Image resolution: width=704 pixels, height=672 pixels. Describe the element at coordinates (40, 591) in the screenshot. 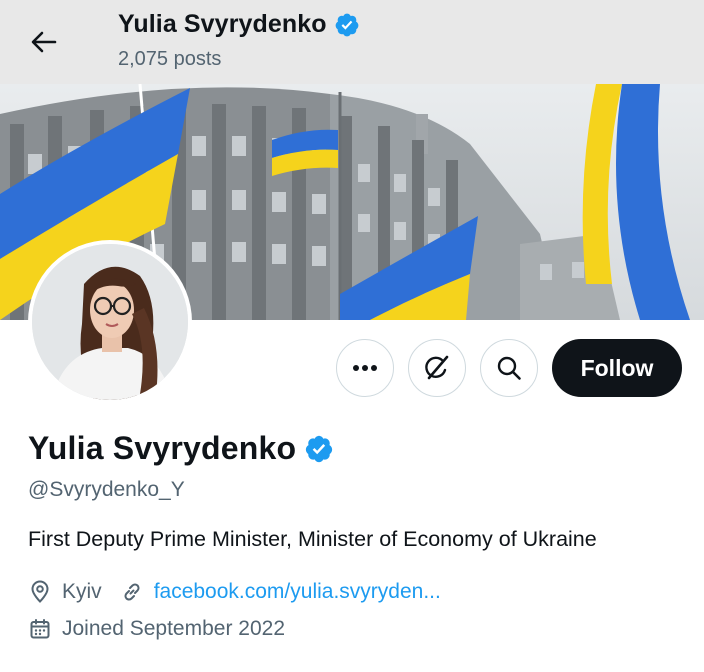

I see `location-pin-icon` at that location.